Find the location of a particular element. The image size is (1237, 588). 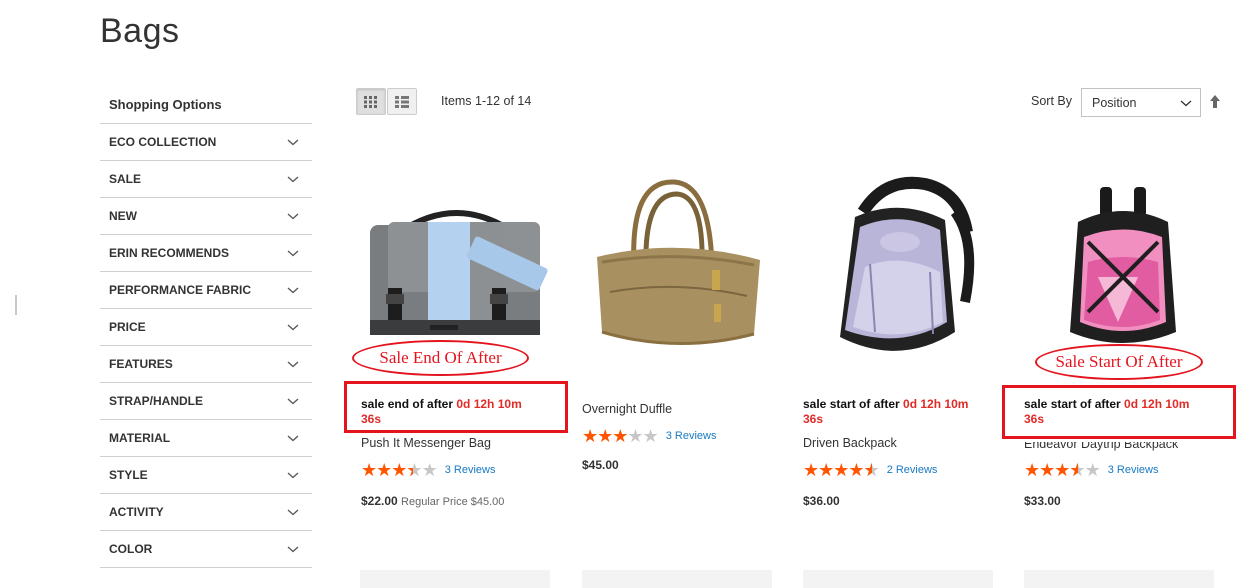

backpack-purple-icon is located at coordinates (907, 263).